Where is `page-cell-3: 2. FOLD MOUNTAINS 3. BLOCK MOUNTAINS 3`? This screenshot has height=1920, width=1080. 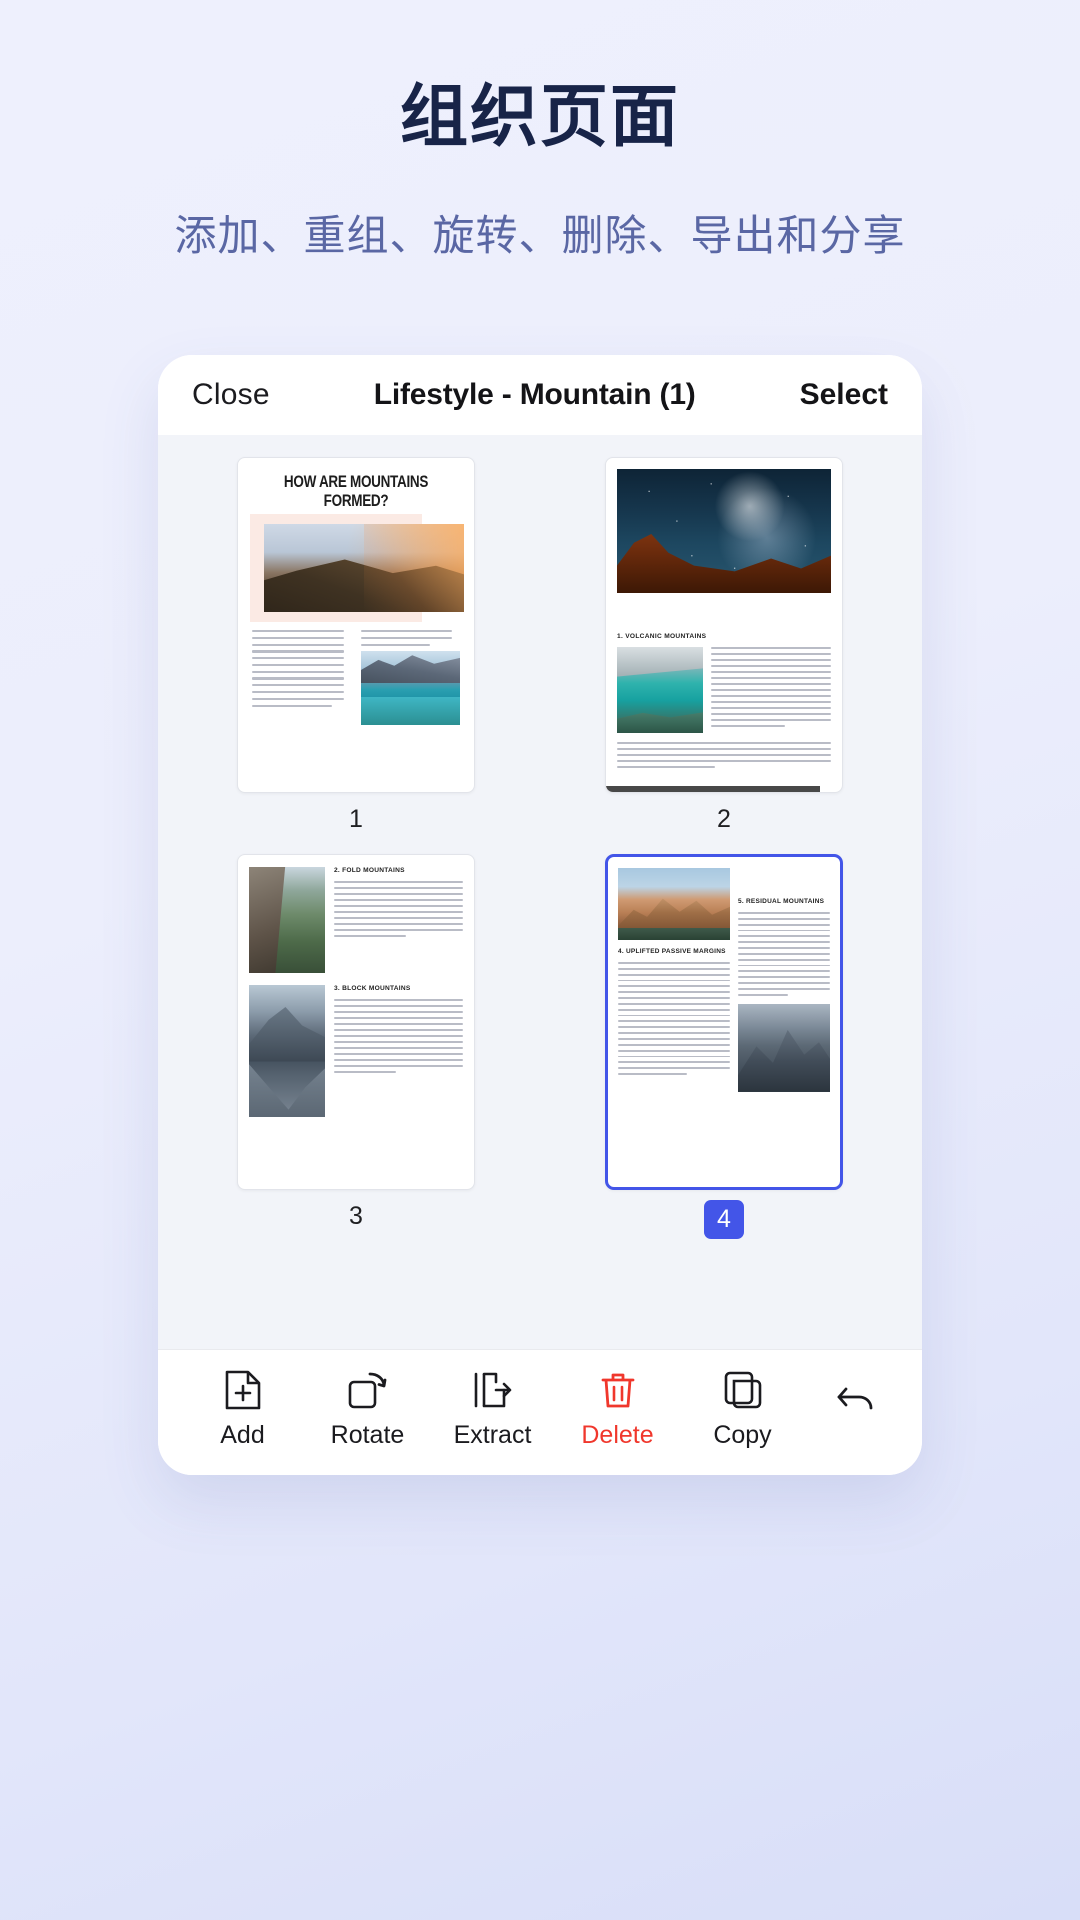
page-cell-3: 2. FOLD MOUNTAINS 3. BLOCK MOUNTAINS 3 is located at coordinates (356, 1057).